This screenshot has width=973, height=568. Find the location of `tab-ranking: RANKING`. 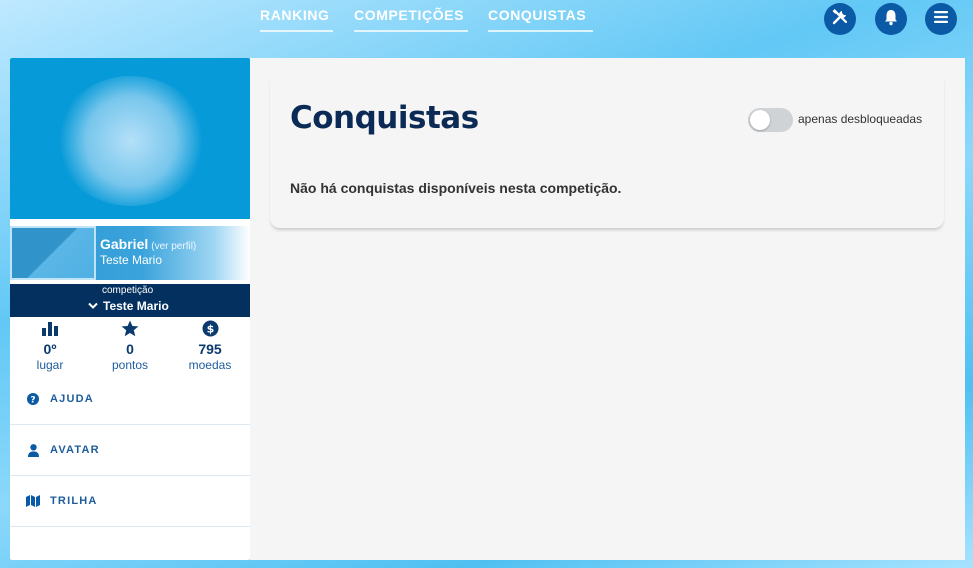

tab-ranking: RANKING is located at coordinates (296, 19).